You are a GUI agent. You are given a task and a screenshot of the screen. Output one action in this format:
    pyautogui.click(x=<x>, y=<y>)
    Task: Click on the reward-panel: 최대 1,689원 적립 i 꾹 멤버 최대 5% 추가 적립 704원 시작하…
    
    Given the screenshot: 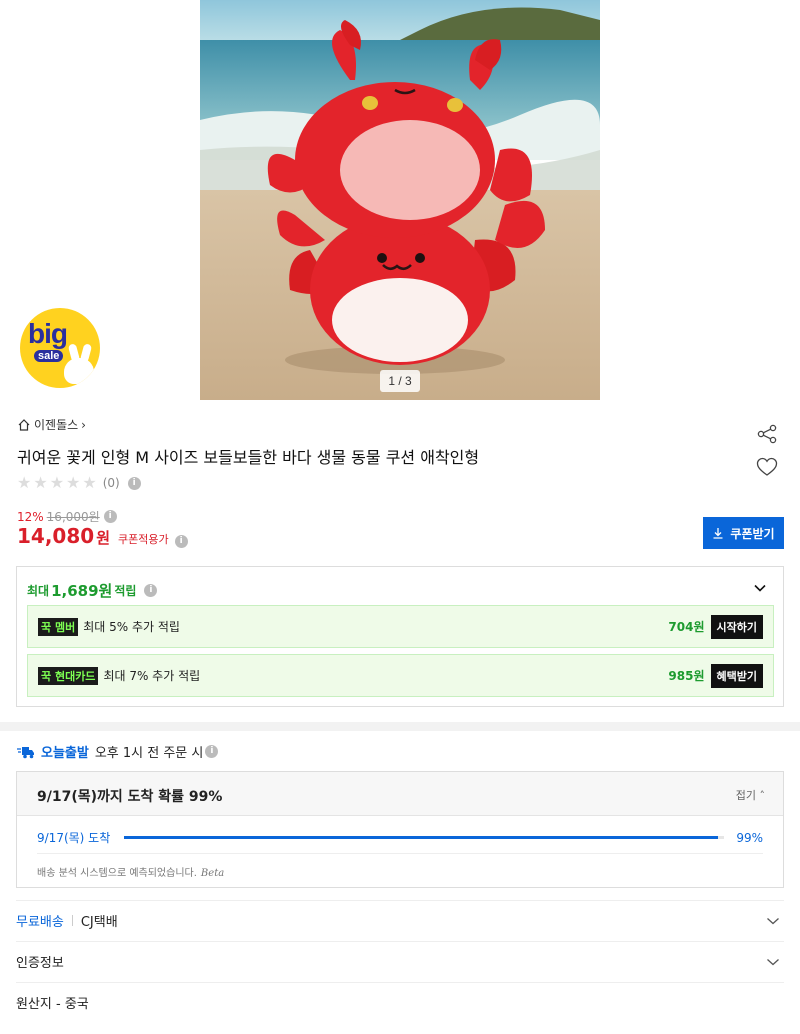 What is the action you would take?
    pyautogui.click(x=400, y=636)
    